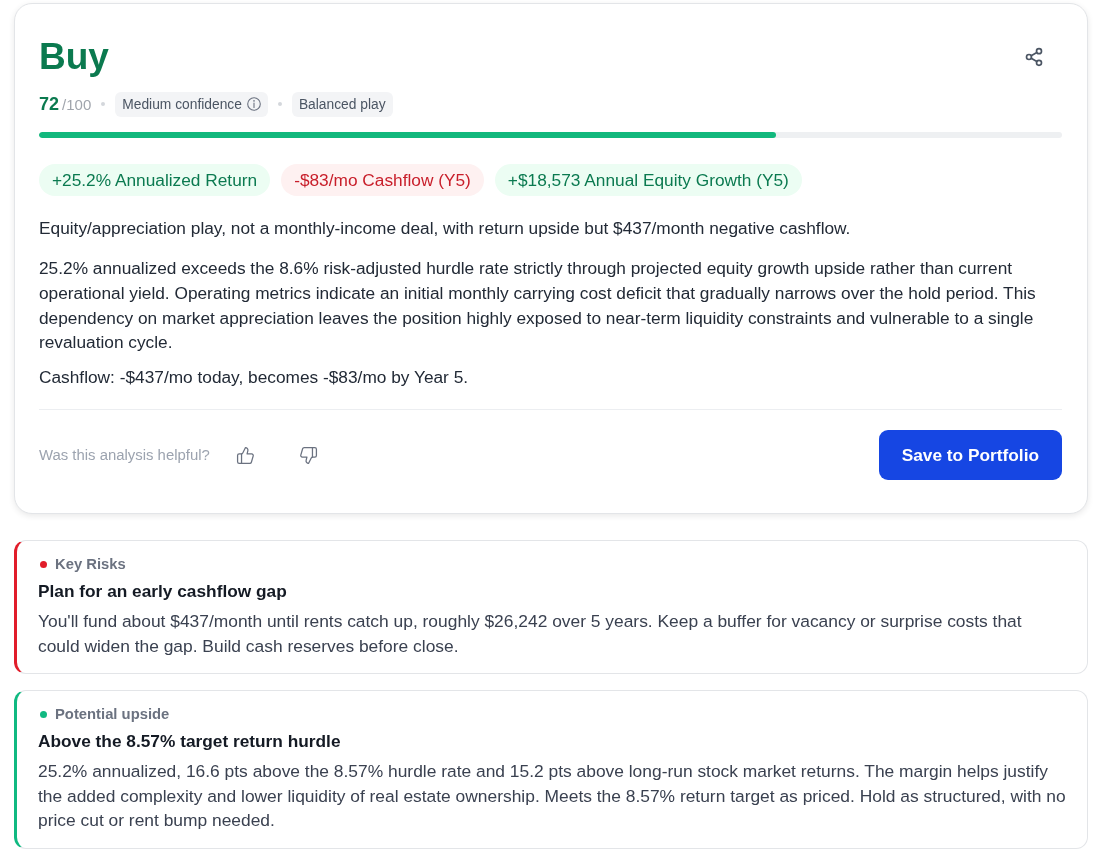 Image resolution: width=1100 pixels, height=867 pixels. What do you see at coordinates (90, 565) in the screenshot?
I see `insight-category: Key Risks` at bounding box center [90, 565].